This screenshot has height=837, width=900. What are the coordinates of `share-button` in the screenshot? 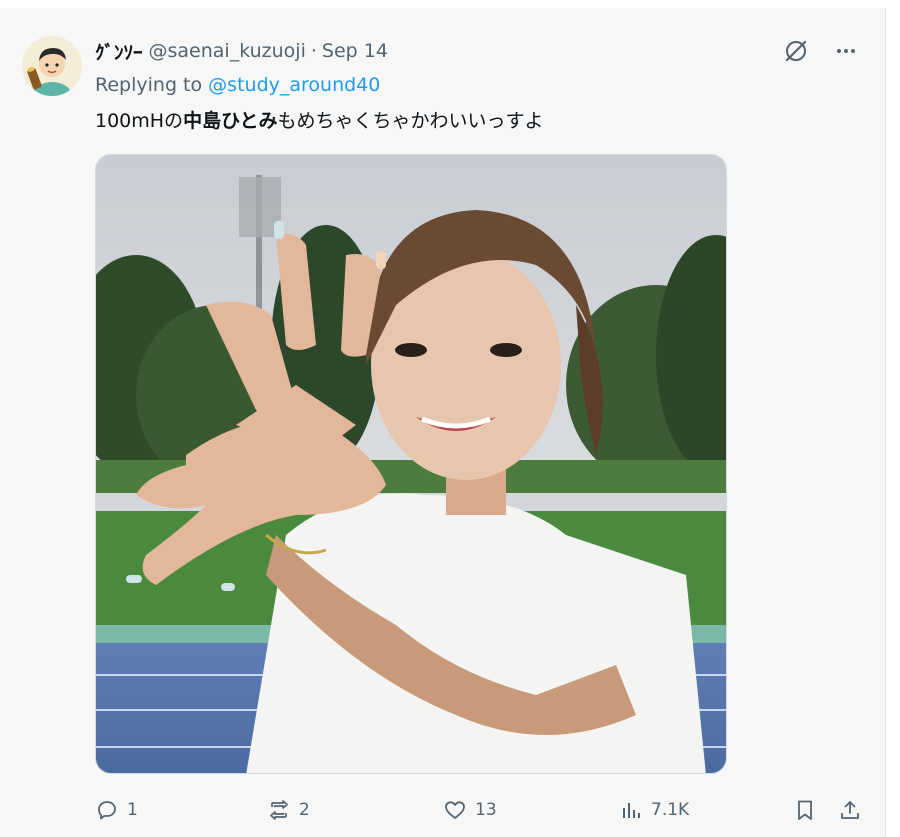 It's located at (850, 810).